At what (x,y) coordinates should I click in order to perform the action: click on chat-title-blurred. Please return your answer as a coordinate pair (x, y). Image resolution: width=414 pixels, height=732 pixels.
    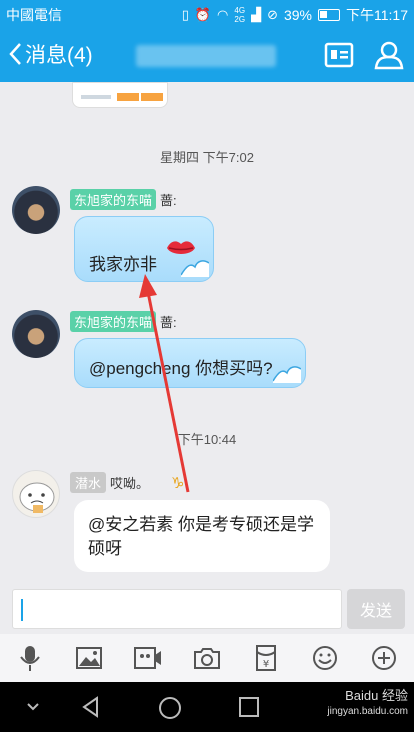
    Looking at the image, I should click on (206, 56).